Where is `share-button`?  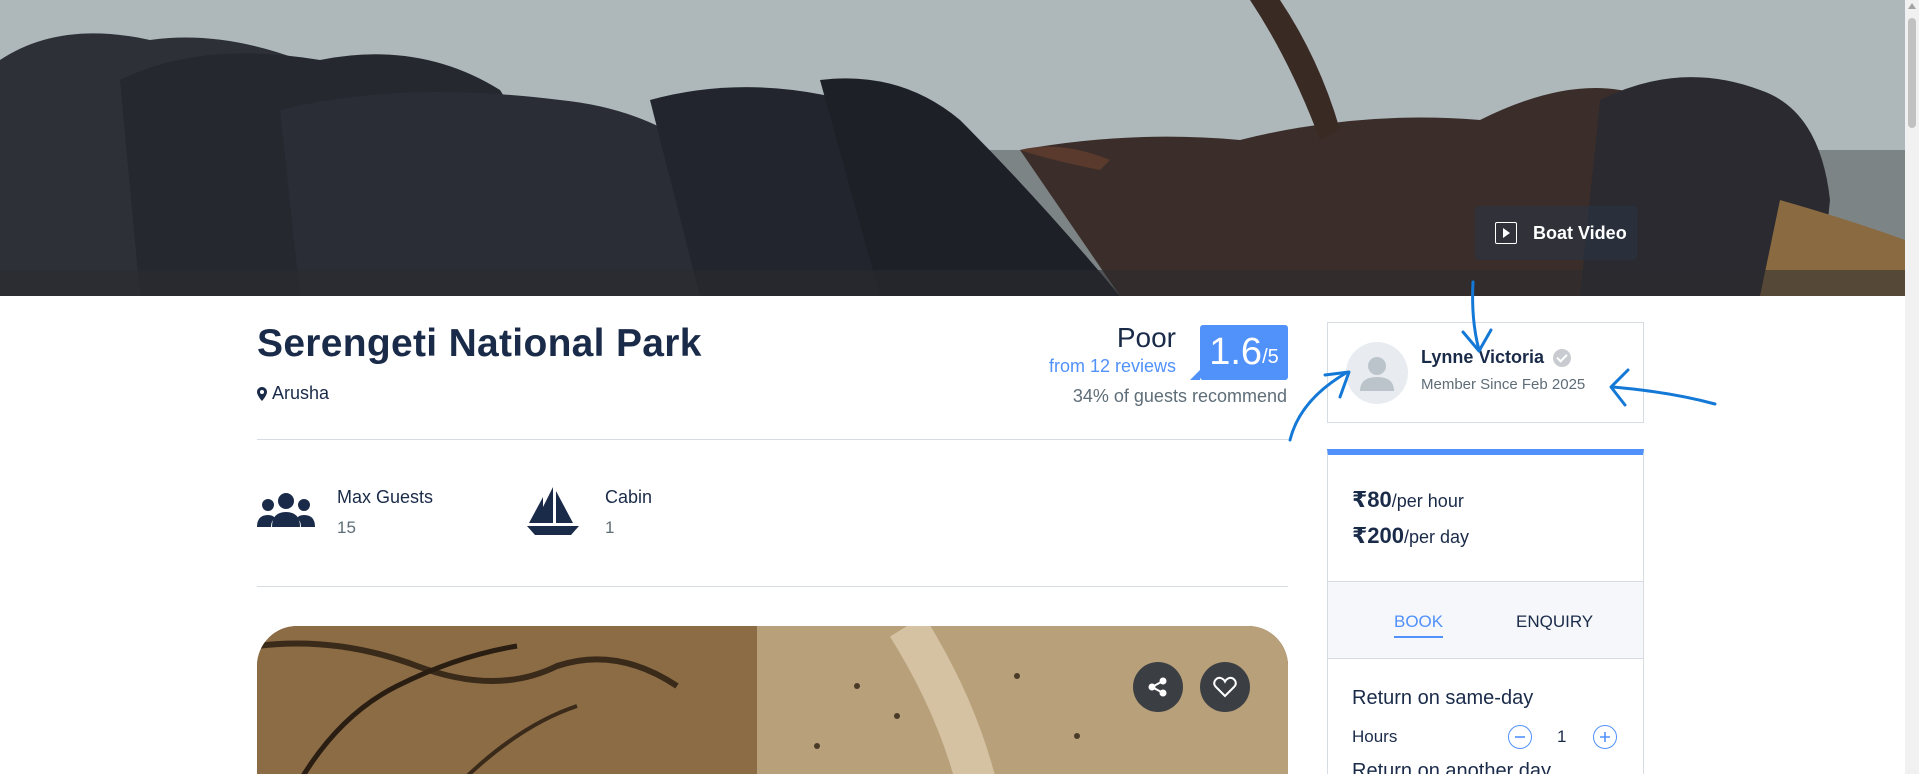 share-button is located at coordinates (1158, 687).